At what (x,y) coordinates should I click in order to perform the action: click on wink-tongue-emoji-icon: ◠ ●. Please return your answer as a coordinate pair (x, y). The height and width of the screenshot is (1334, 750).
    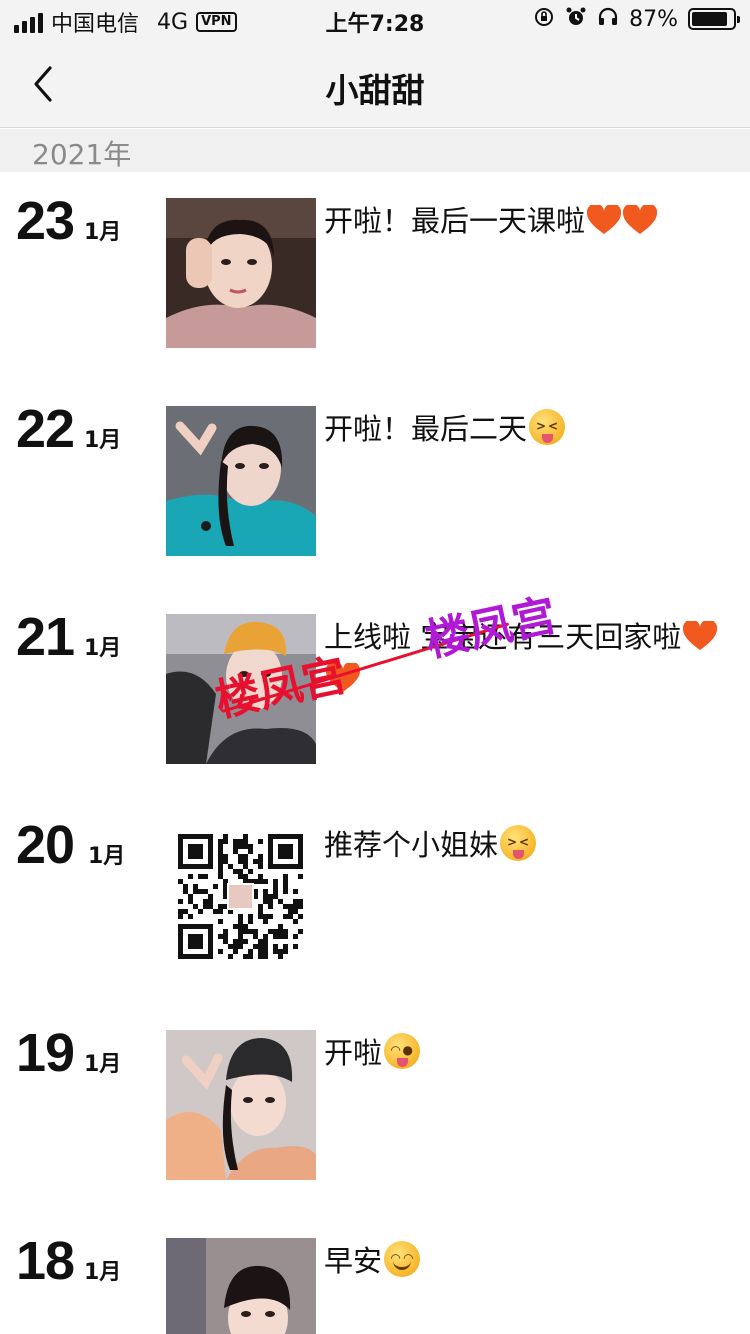
    Looking at the image, I should click on (402, 1051).